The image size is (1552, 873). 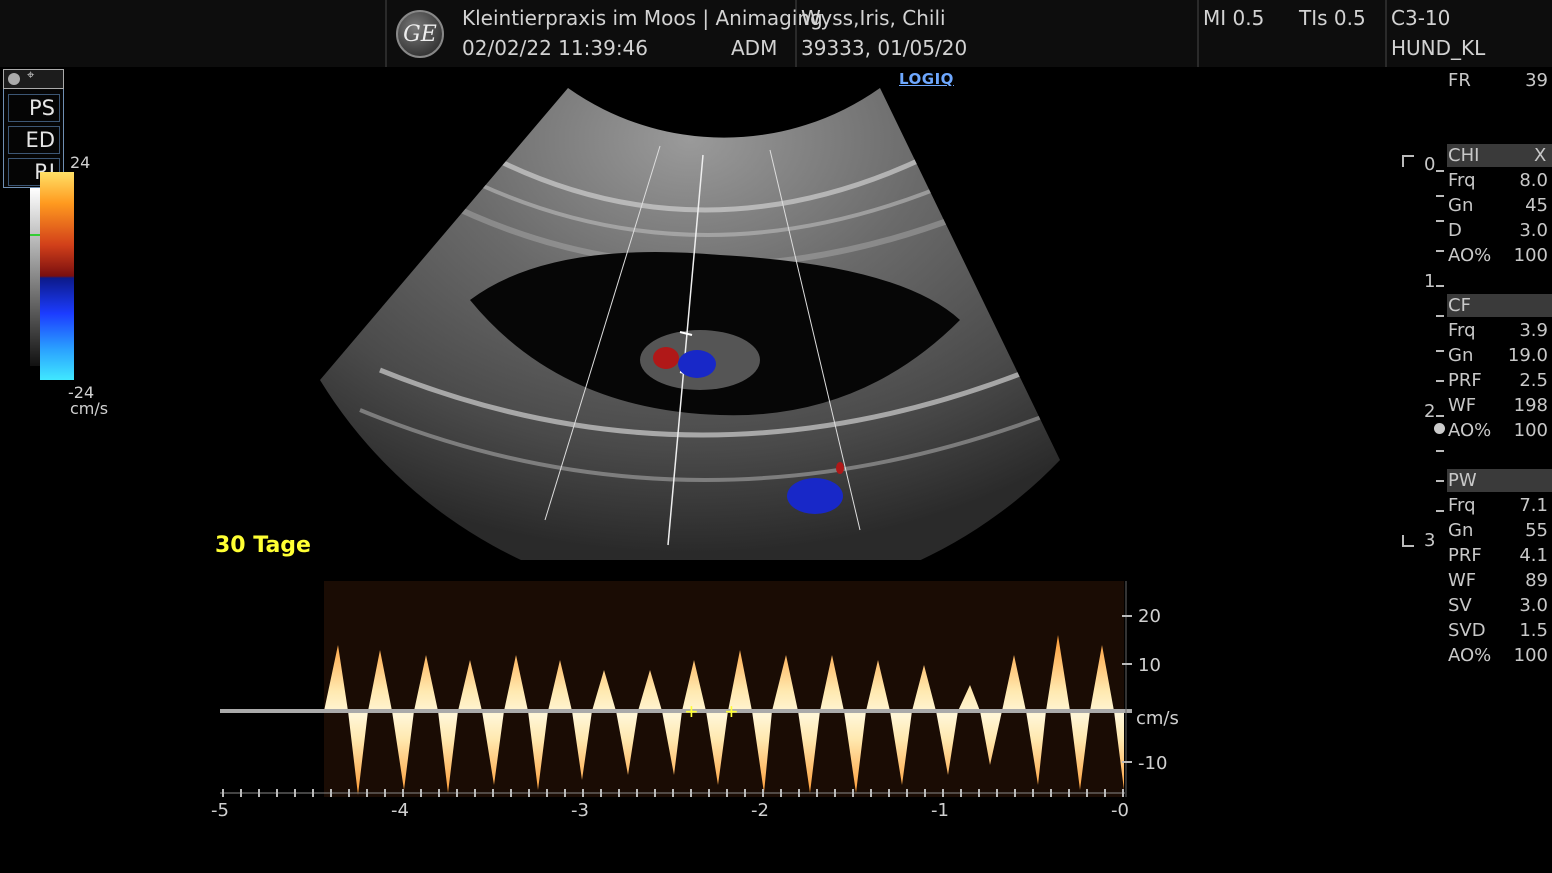 What do you see at coordinates (1533, 605) in the screenshot?
I see `pw-param-value: 3.0` at bounding box center [1533, 605].